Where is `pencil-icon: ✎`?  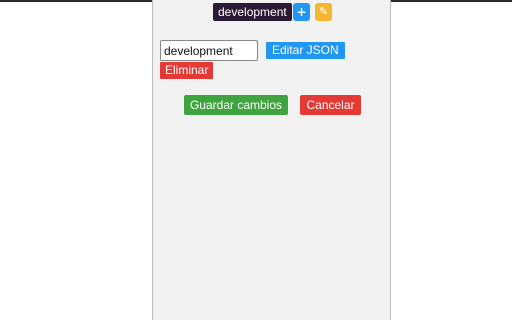
pencil-icon: ✎ is located at coordinates (323, 11).